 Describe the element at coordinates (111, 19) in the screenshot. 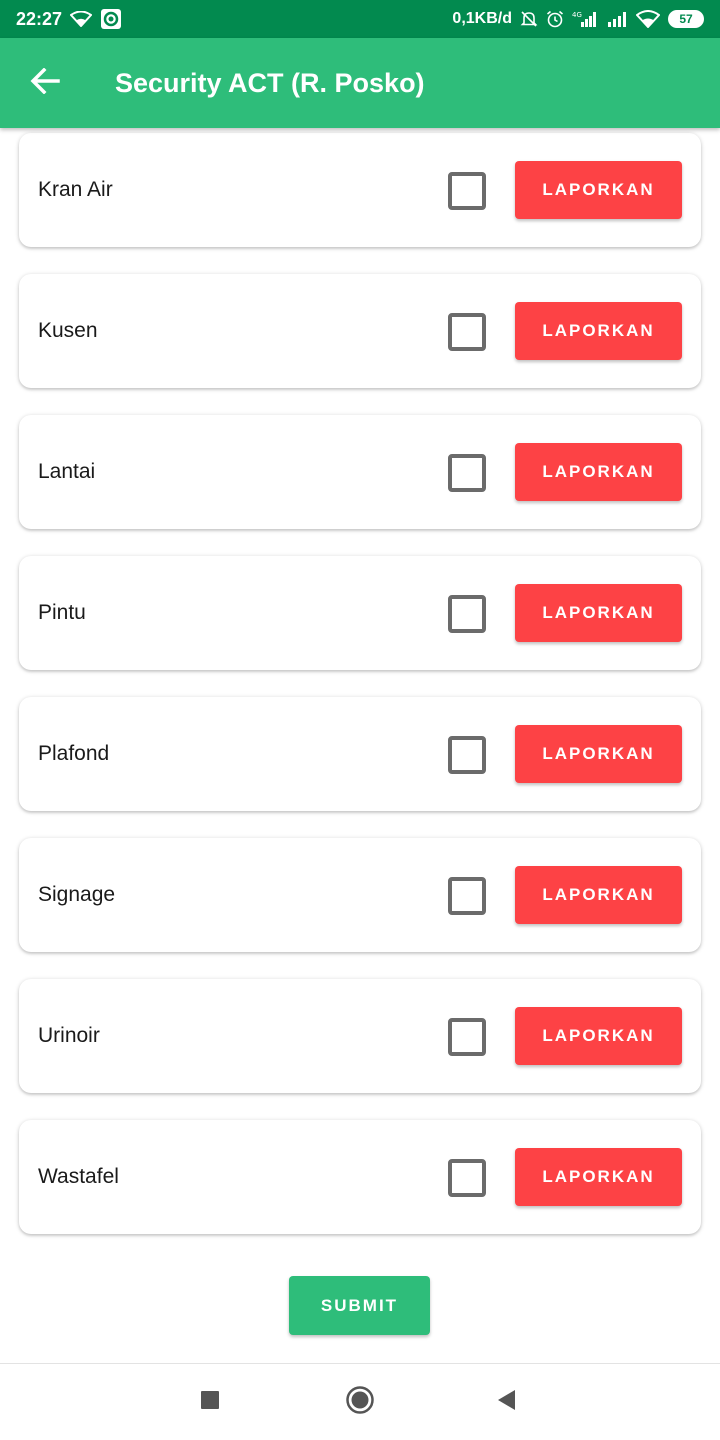

I see `app-notification-icon` at that location.